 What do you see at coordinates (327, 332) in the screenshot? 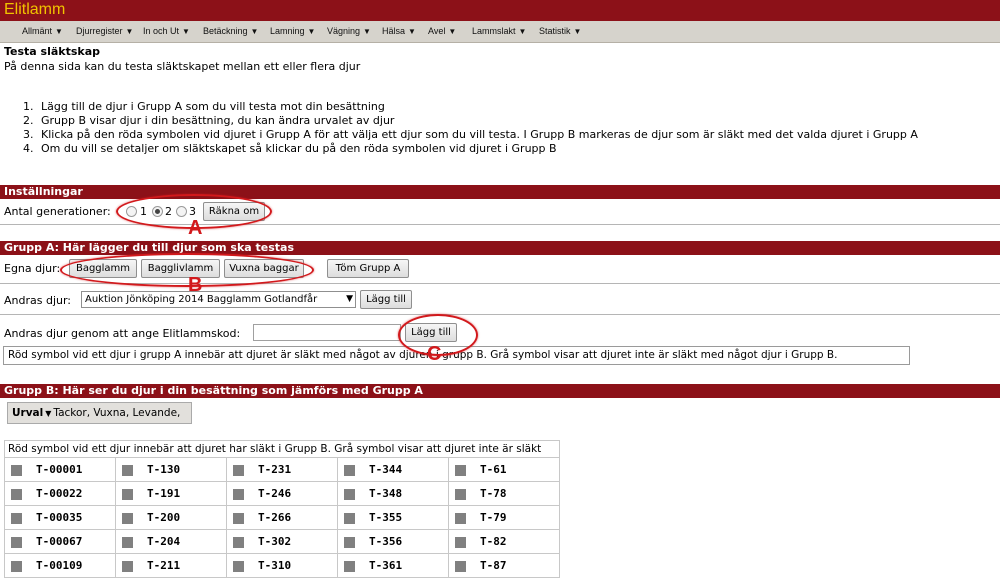
I see `elitlamm-code-input` at bounding box center [327, 332].